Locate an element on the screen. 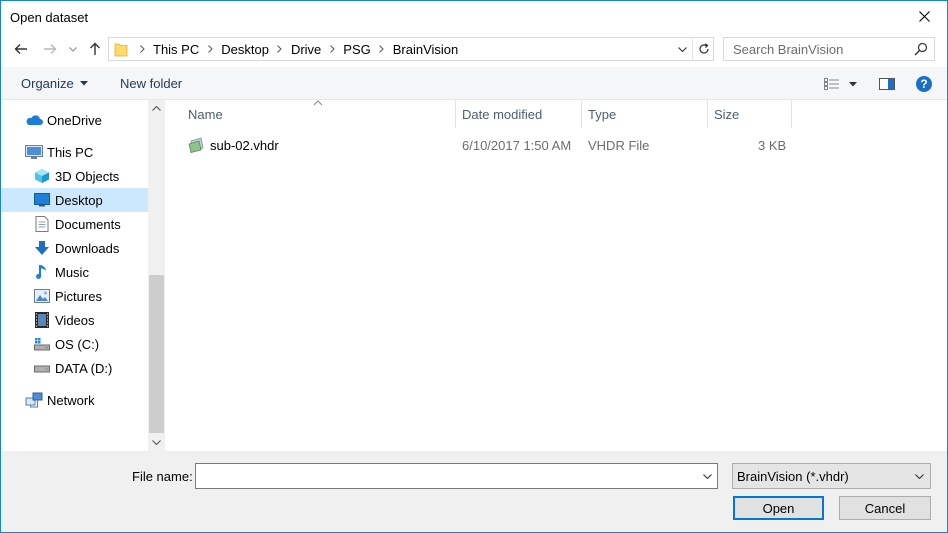  column-header-size: Size is located at coordinates (750, 114).